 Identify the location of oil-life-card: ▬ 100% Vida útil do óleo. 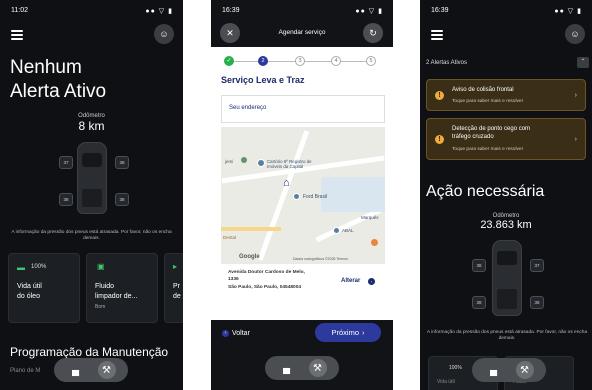
(44, 288).